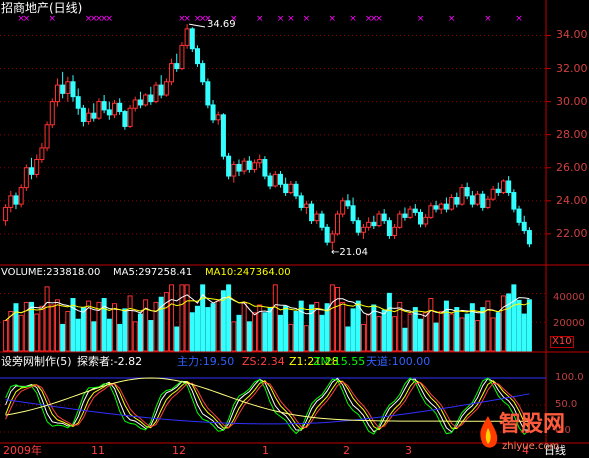 The height and width of the screenshot is (458, 589). What do you see at coordinates (51, 272) in the screenshot?
I see `volume-label: VOLUME:233818.00` at bounding box center [51, 272].